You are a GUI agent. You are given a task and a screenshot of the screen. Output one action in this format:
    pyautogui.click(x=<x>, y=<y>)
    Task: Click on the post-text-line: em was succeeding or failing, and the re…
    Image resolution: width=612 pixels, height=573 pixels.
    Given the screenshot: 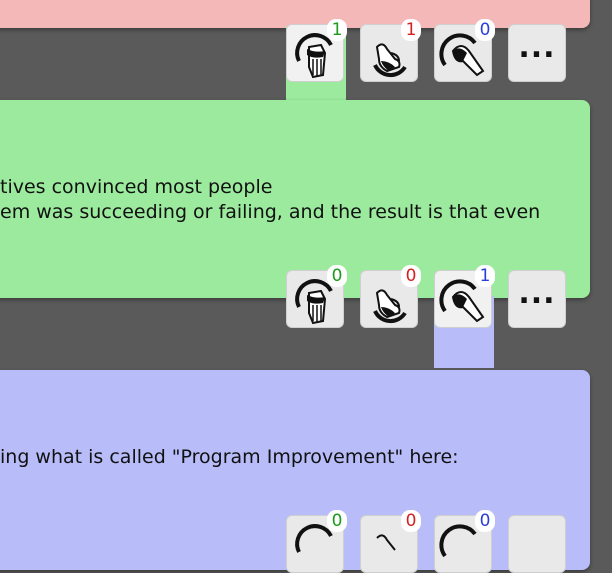 What is the action you would take?
    pyautogui.click(x=270, y=212)
    